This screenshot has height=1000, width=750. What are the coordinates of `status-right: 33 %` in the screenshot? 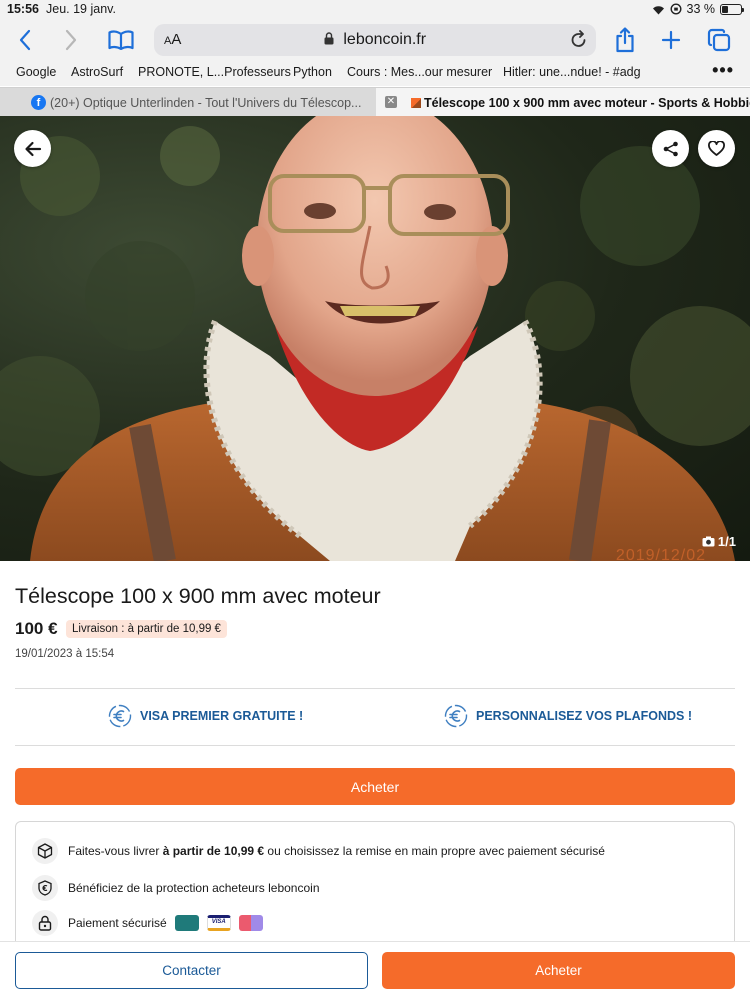 It's located at (698, 9).